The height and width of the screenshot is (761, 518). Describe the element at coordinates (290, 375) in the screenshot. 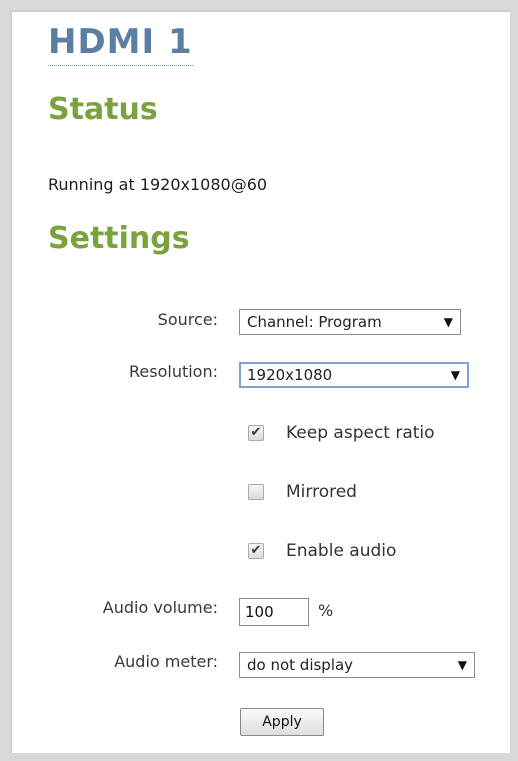

I see `resolution-value: 1920x1080` at that location.